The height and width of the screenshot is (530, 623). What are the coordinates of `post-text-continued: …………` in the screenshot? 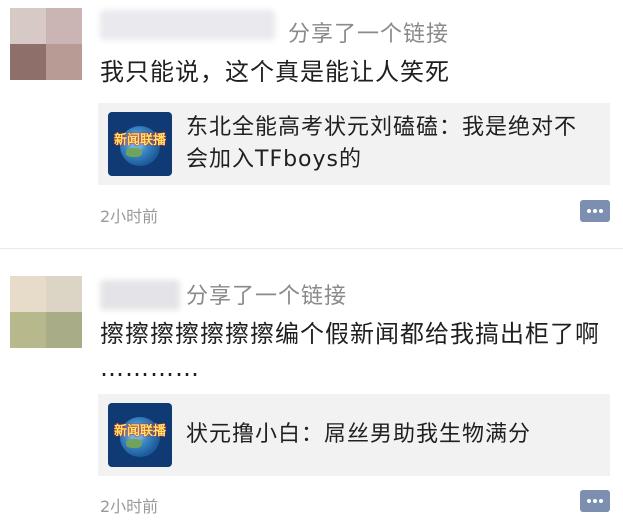 It's located at (150, 368).